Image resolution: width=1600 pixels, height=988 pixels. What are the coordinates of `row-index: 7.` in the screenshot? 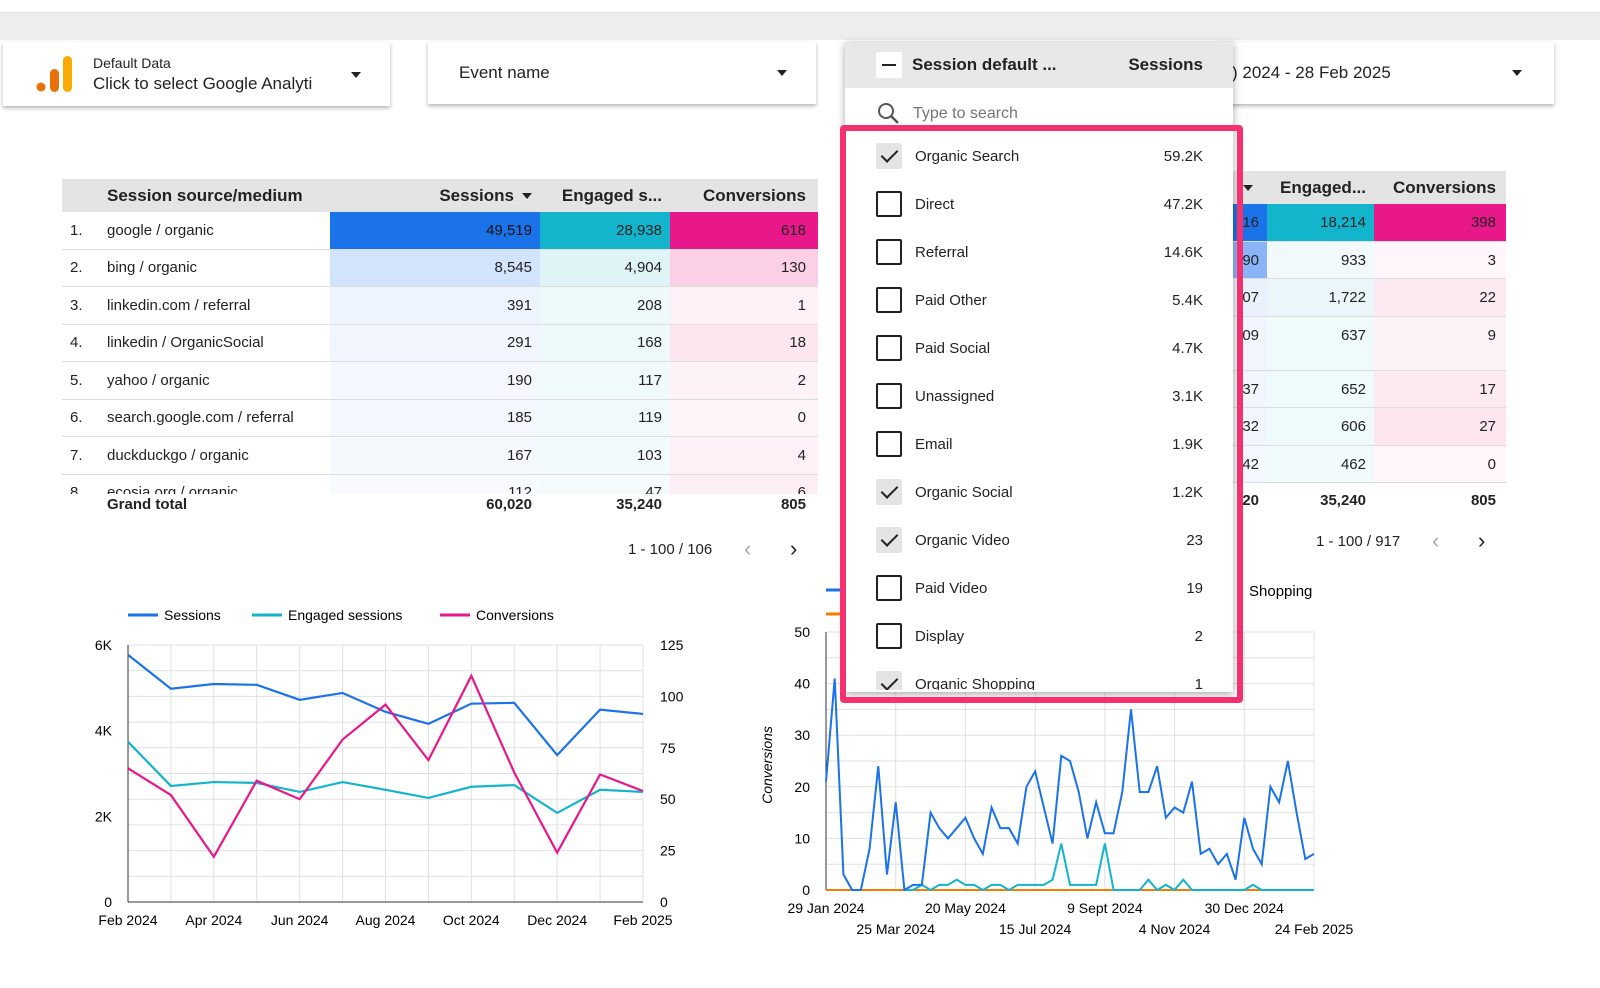 It's located at (76, 455).